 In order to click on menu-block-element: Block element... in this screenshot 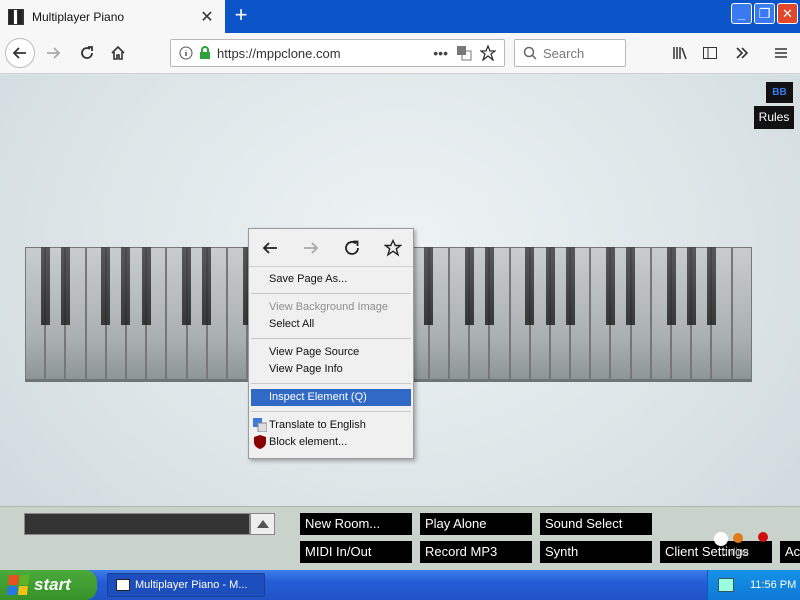, I will do `click(331, 442)`.